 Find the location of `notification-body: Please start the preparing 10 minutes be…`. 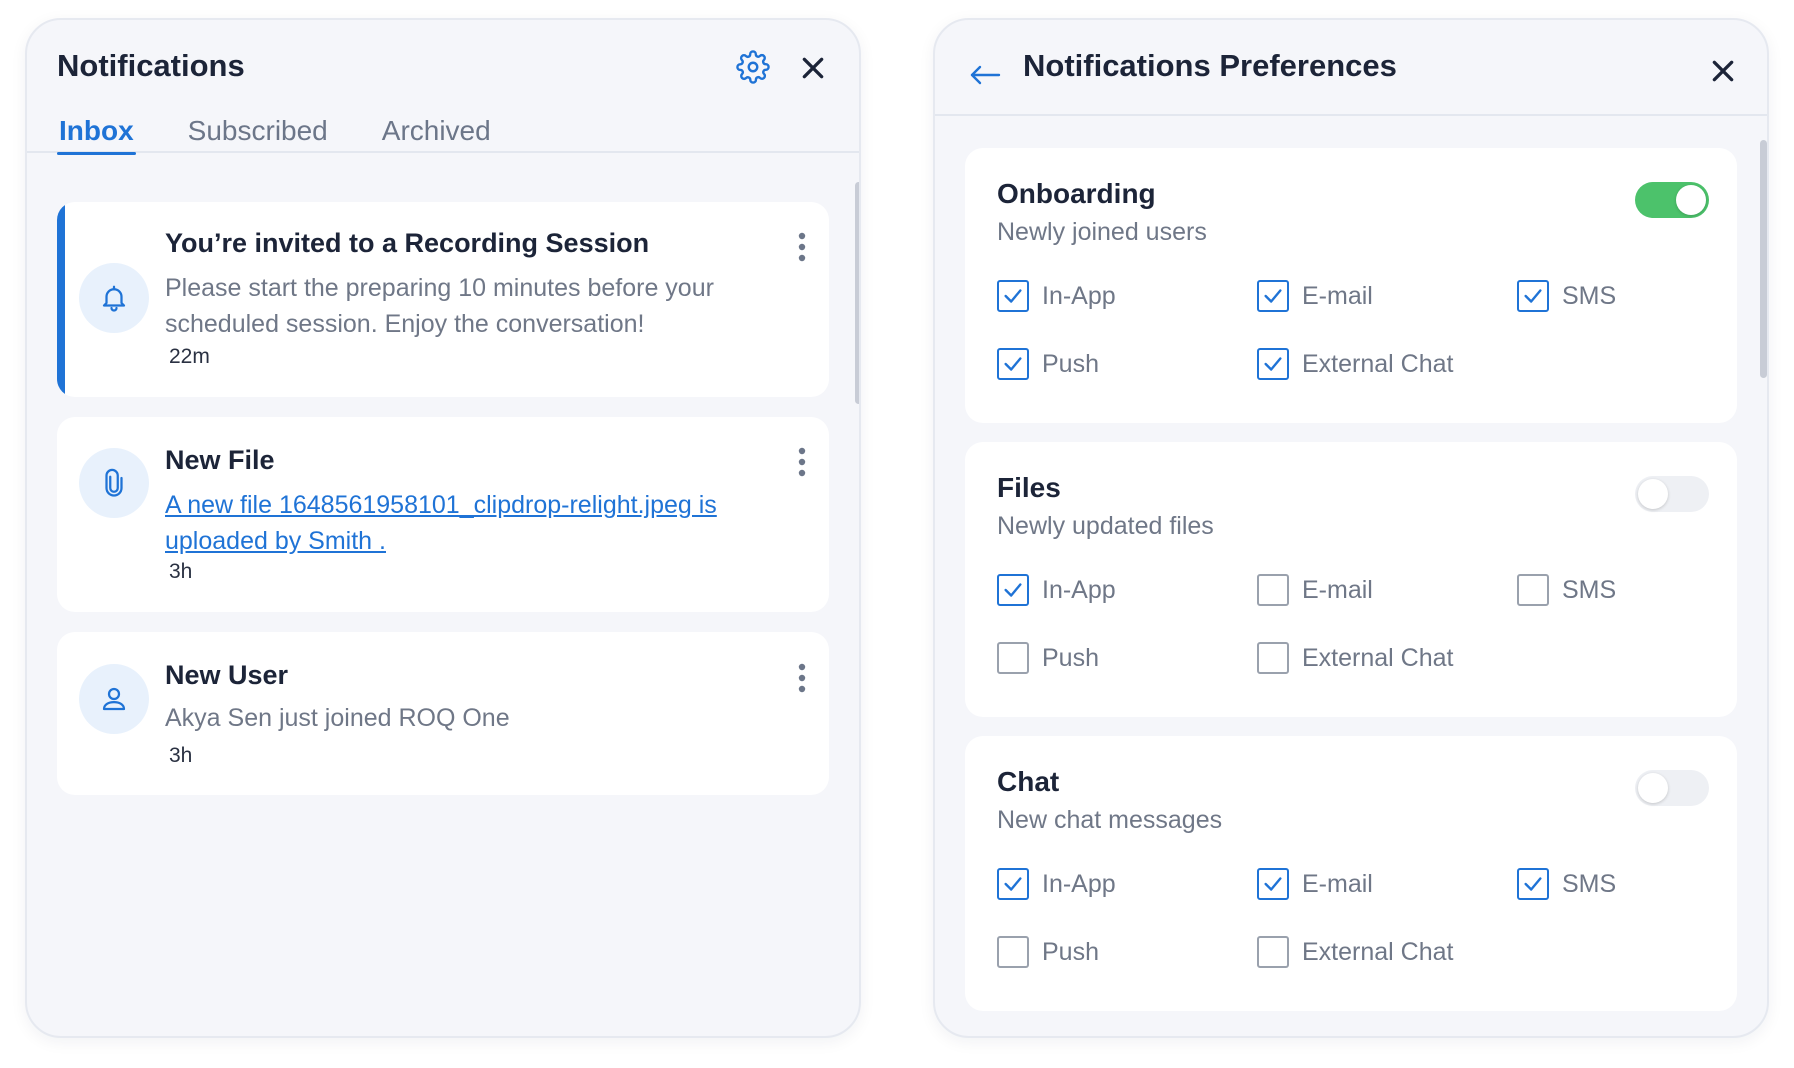

notification-body: Please start the preparing 10 minutes be… is located at coordinates (439, 306).